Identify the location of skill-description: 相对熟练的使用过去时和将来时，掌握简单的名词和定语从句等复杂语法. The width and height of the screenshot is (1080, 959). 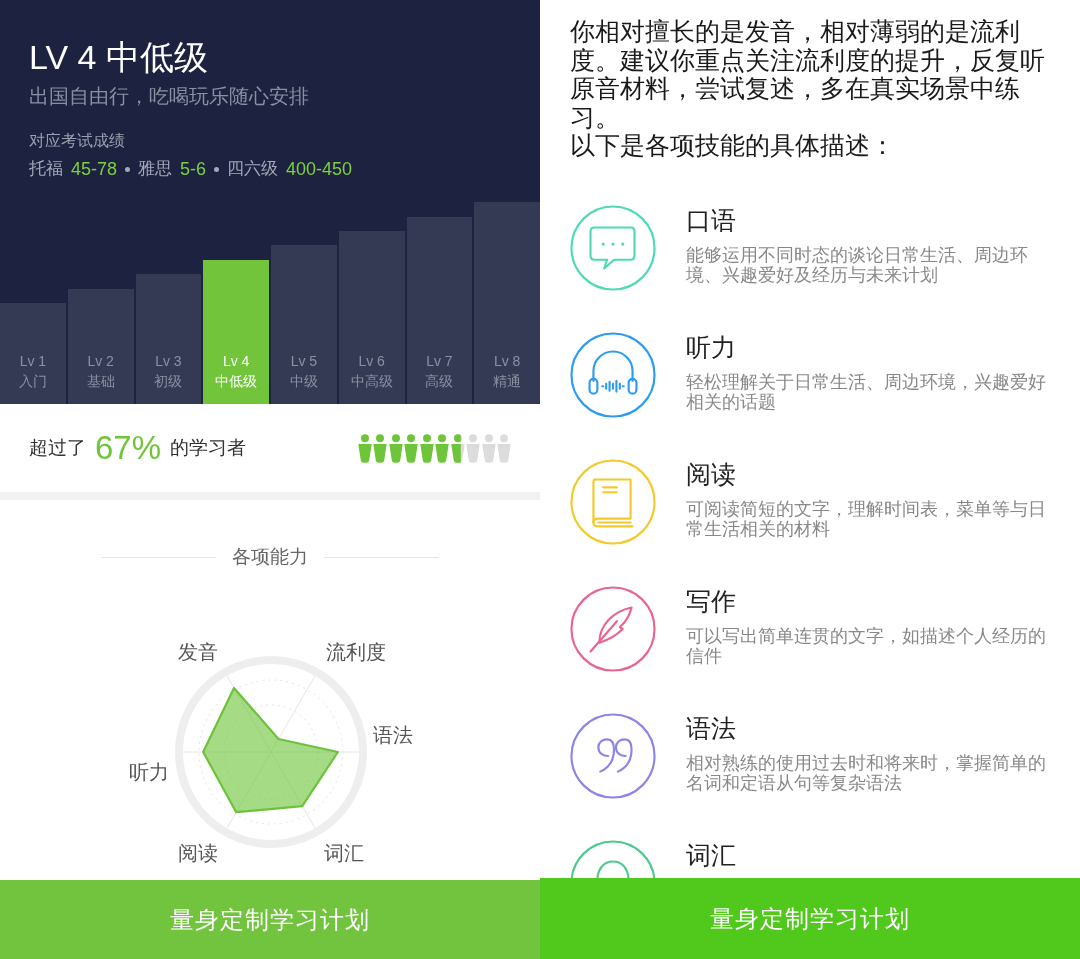
(866, 772).